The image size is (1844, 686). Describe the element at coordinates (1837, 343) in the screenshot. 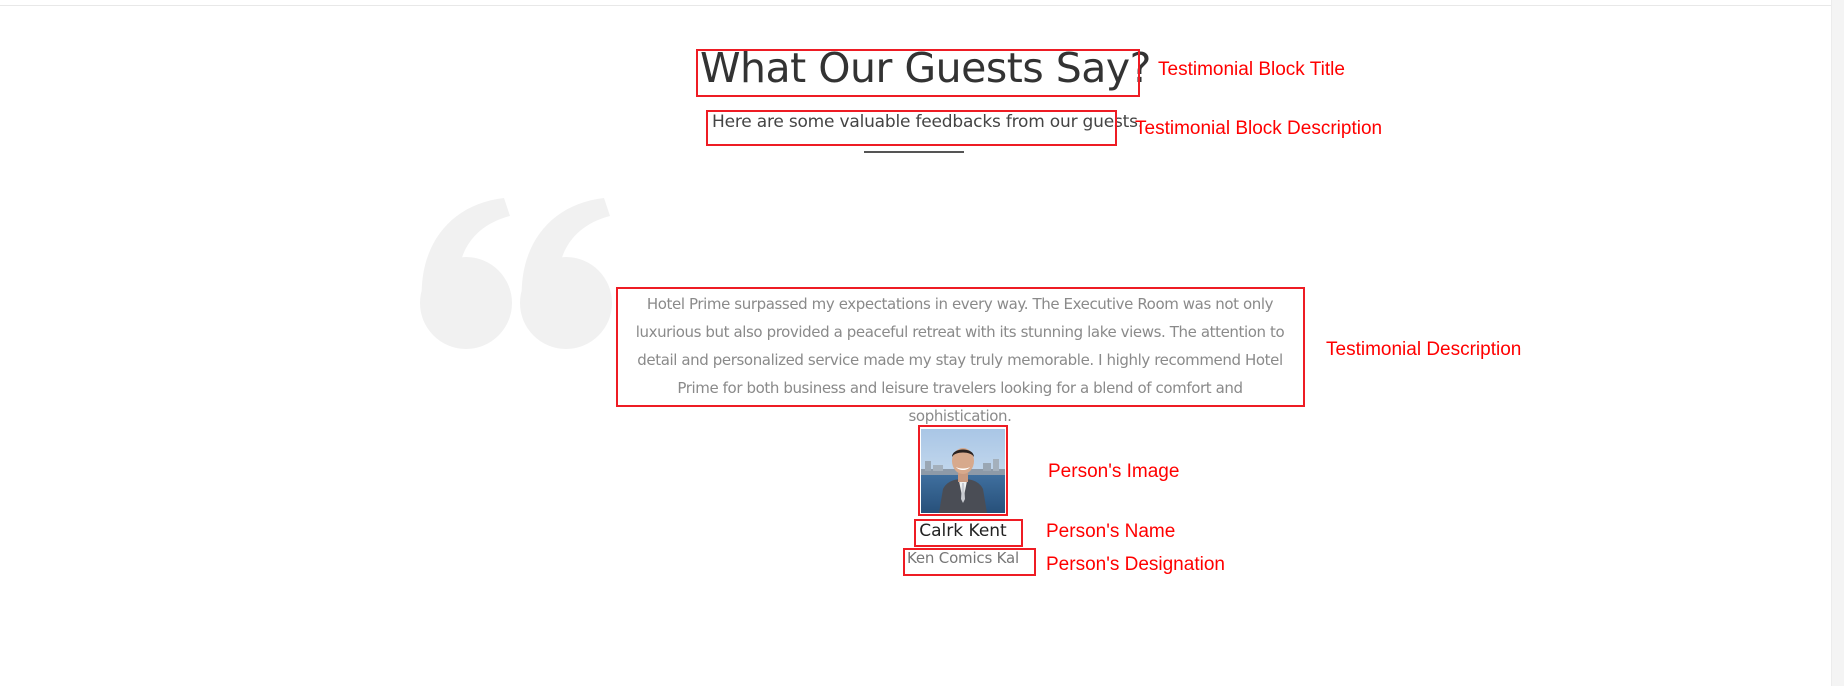

I see `page-scrollbar` at that location.